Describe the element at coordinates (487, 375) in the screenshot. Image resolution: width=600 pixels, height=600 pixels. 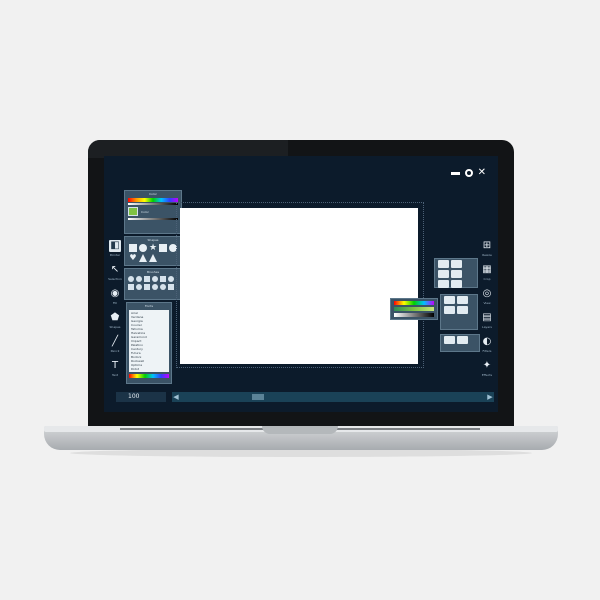
I see `tool-label: Effects` at that location.